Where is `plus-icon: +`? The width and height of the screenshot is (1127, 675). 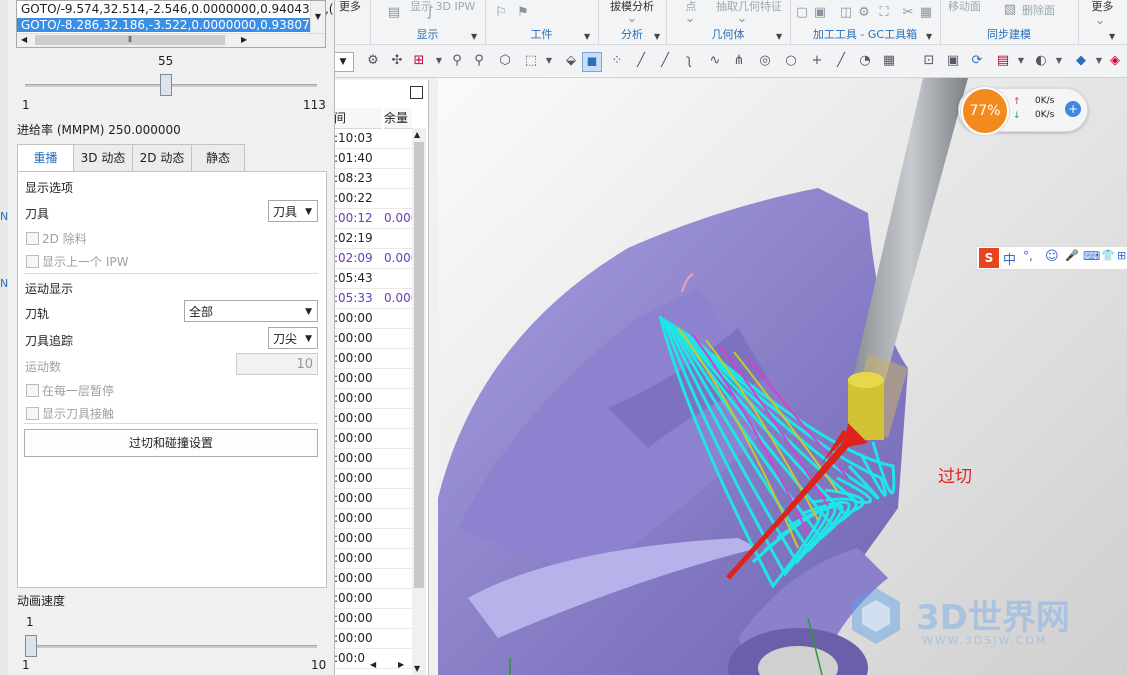
plus-icon: + is located at coordinates (817, 61).